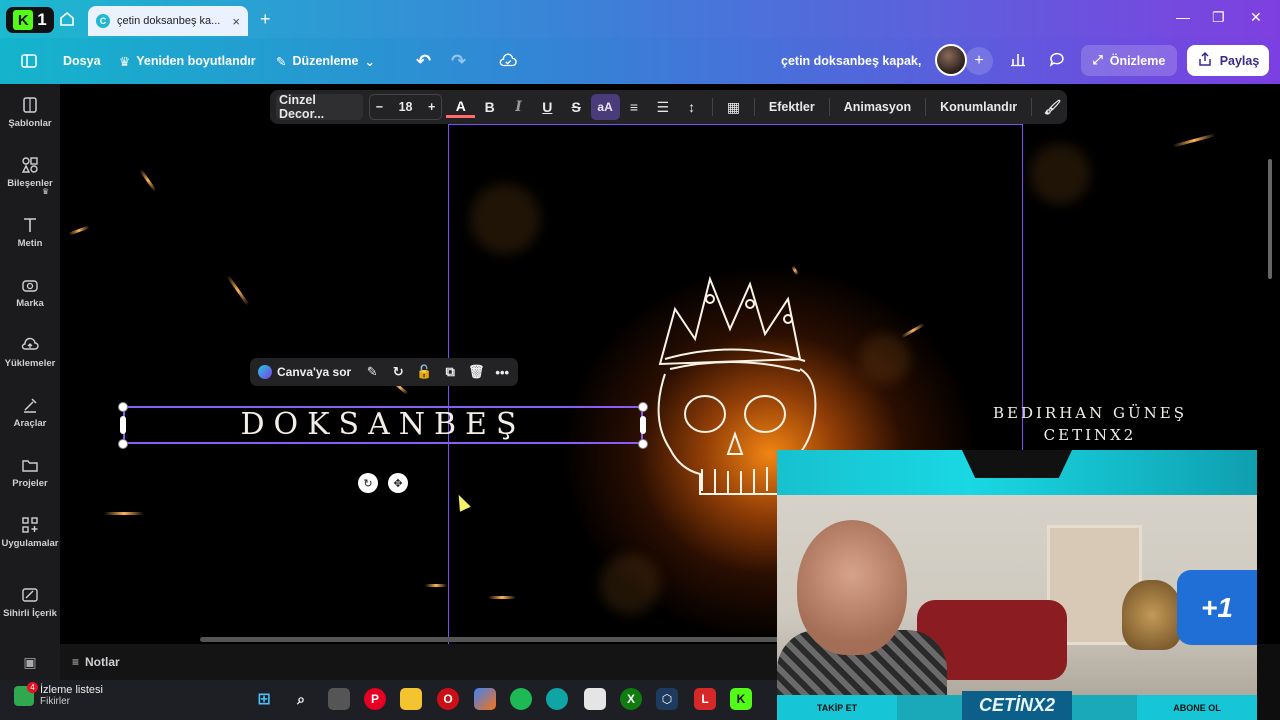 Image resolution: width=1280 pixels, height=720 pixels. I want to click on italic-button: I, so click(518, 107).